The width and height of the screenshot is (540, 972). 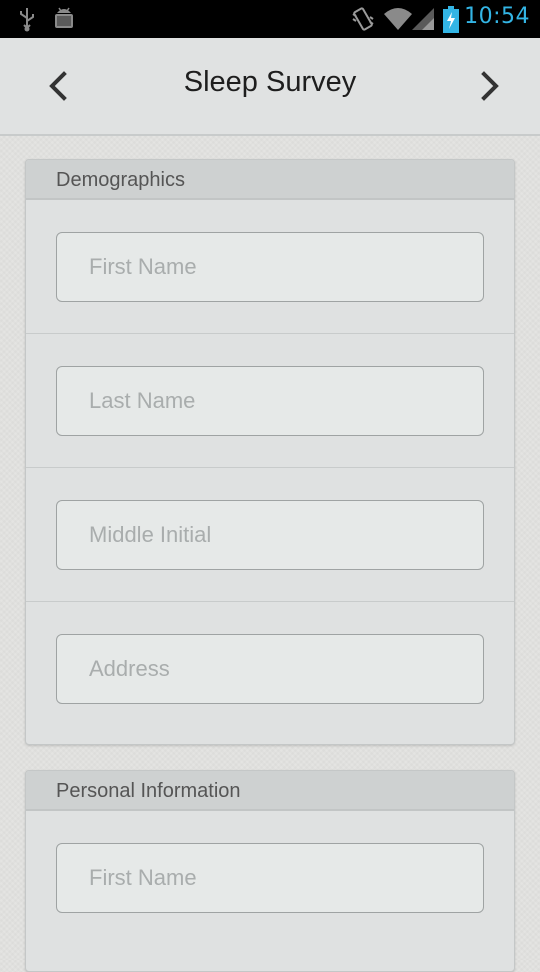 I want to click on vibrate-icon, so click(x=363, y=19).